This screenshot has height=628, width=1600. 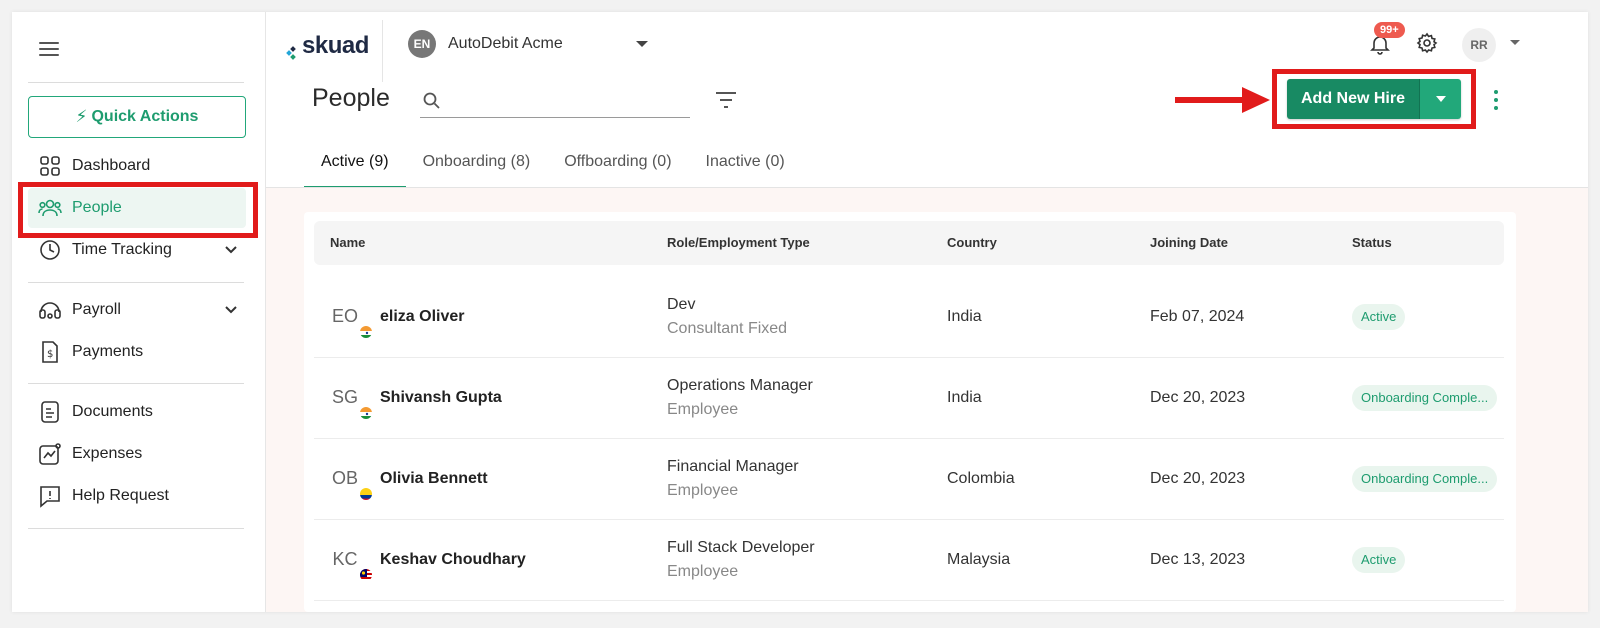 What do you see at coordinates (120, 495) in the screenshot?
I see `sidebar-item-label: Help Request` at bounding box center [120, 495].